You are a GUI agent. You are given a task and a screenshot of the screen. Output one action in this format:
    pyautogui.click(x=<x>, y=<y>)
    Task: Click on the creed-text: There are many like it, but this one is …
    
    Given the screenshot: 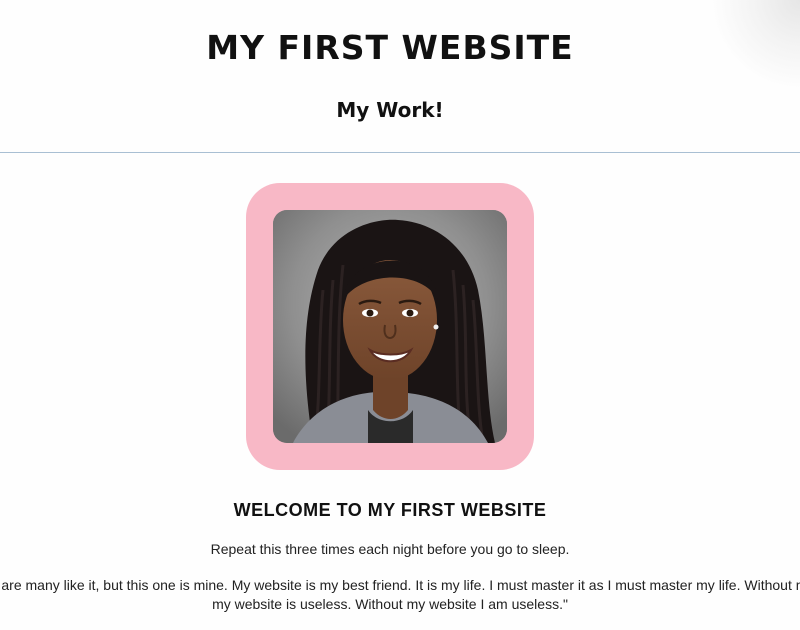 What is the action you would take?
    pyautogui.click(x=400, y=594)
    